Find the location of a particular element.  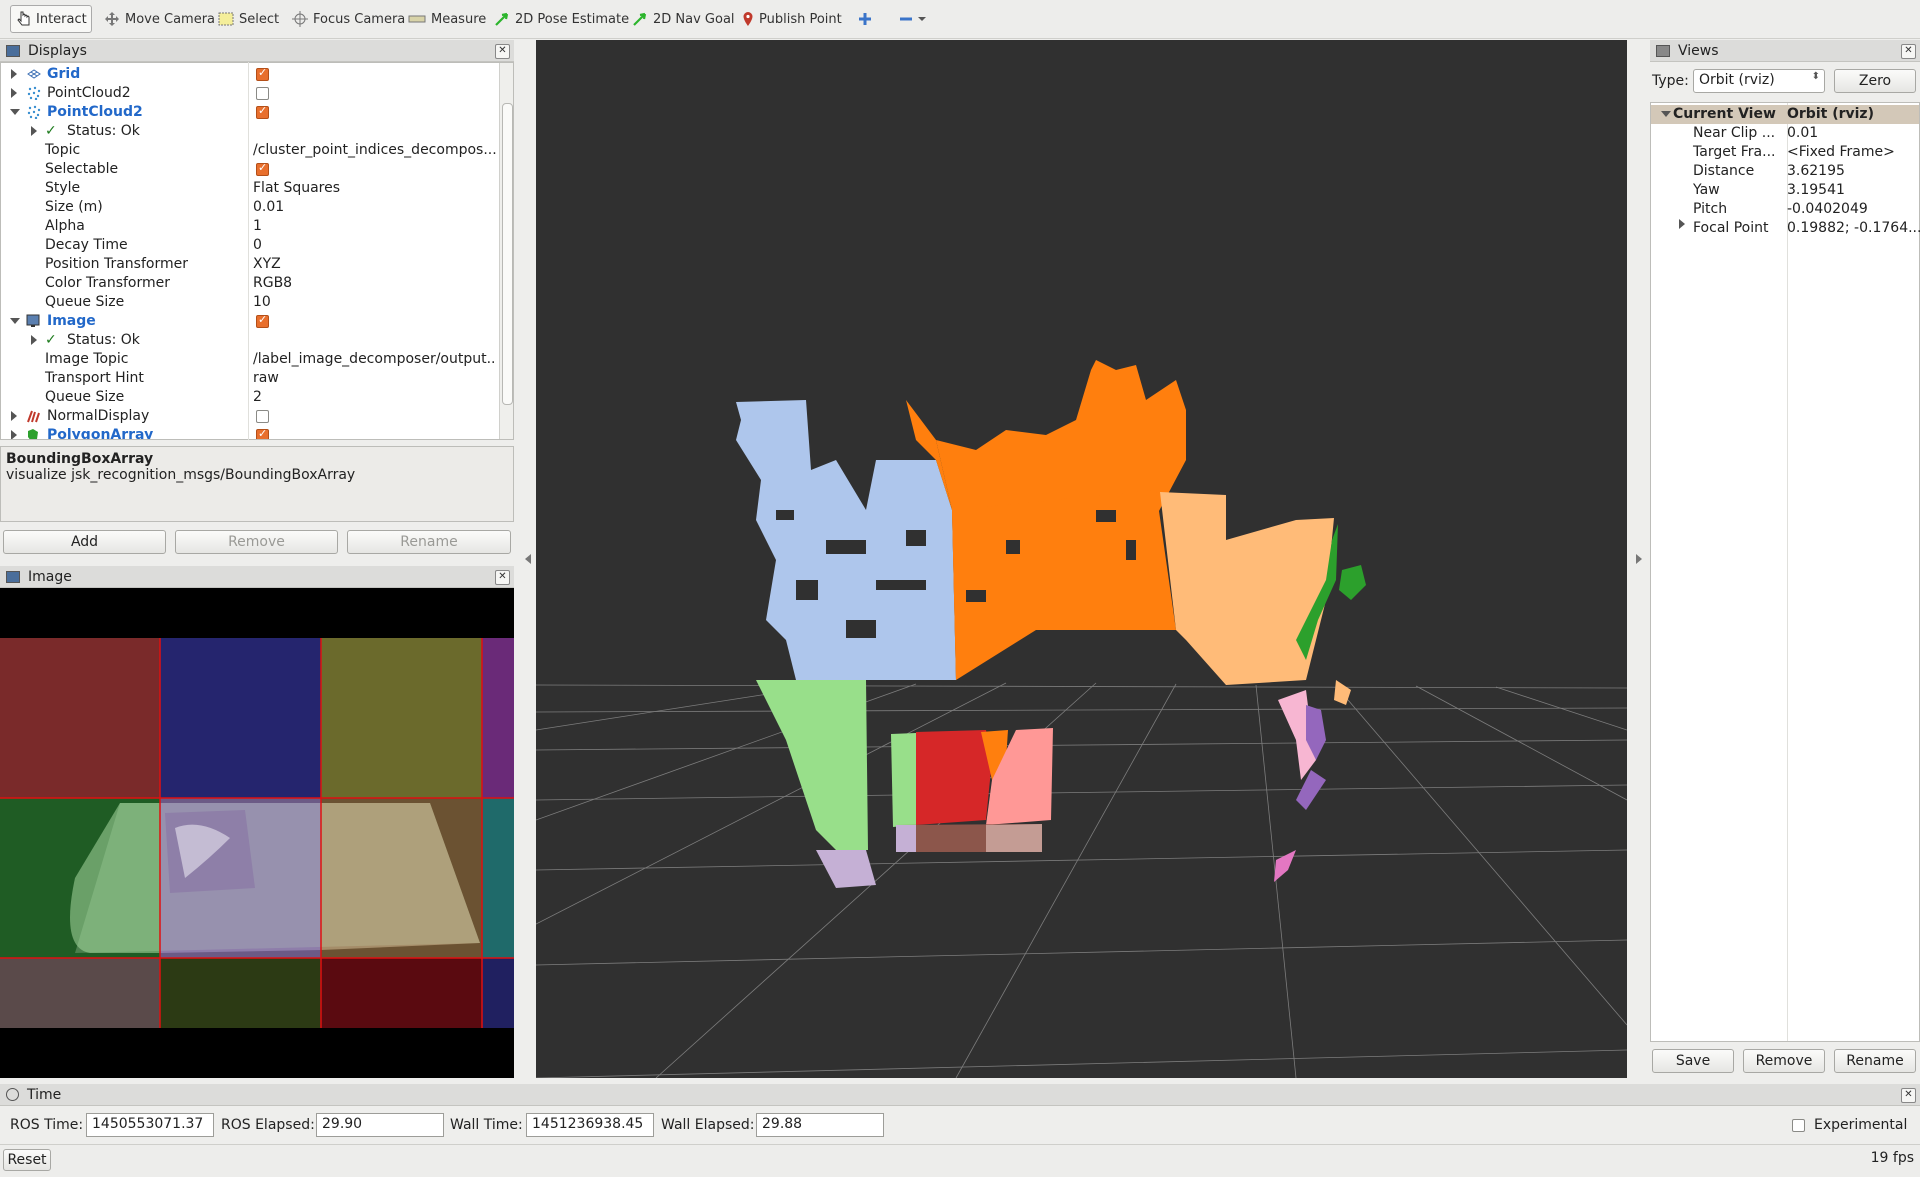

add-display-button: Add is located at coordinates (84, 542).